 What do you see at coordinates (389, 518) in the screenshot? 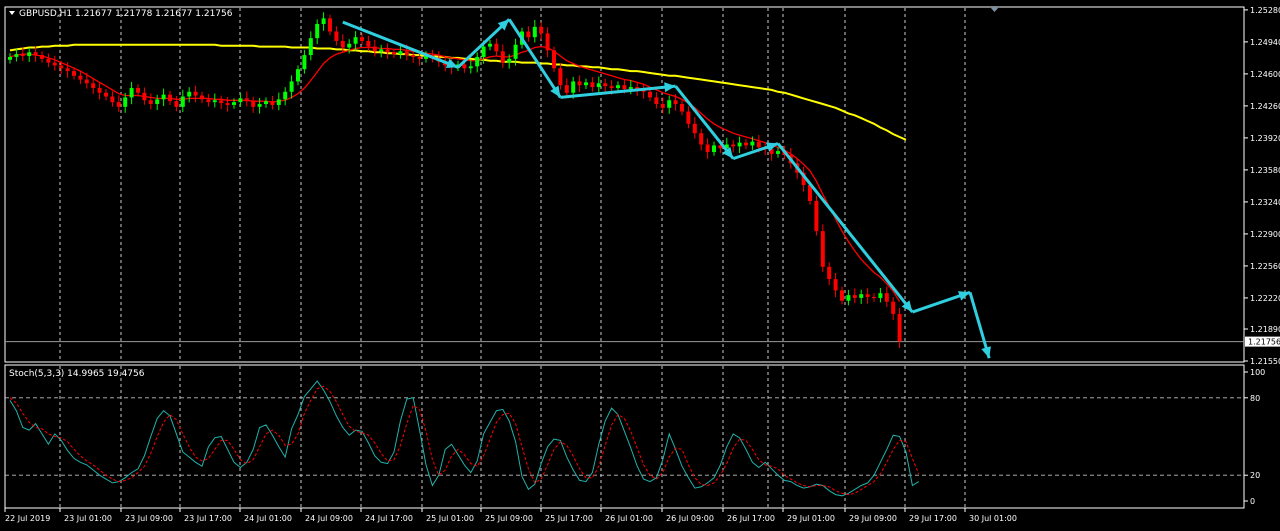
I see `x-tick-label: 24 Jul 17:00` at bounding box center [389, 518].